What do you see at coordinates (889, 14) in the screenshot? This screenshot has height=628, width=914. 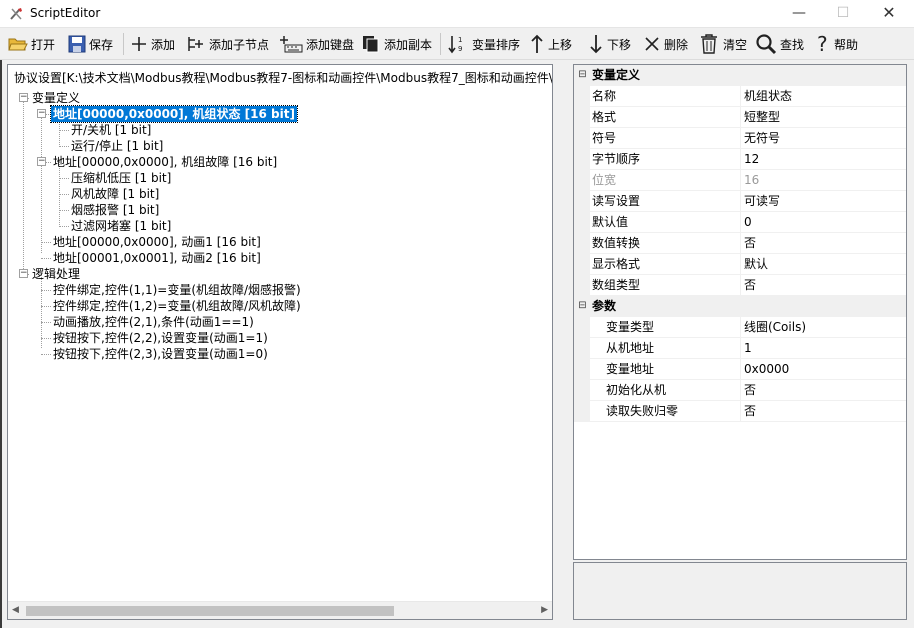 I see `close-button: ✕` at bounding box center [889, 14].